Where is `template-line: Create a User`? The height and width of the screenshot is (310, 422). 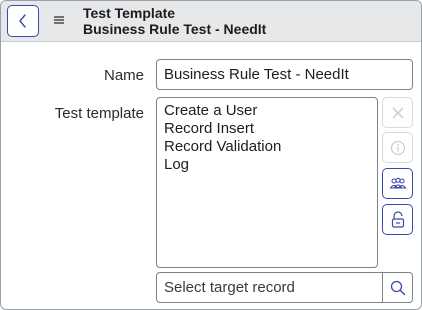 template-line: Create a User is located at coordinates (211, 110).